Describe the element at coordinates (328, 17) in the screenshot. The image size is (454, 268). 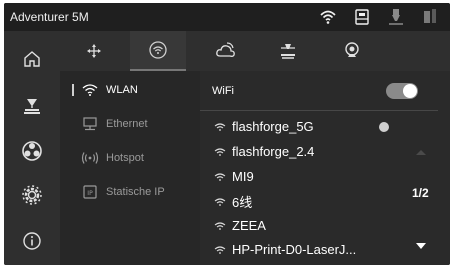
I see `wifi-status-icon` at that location.